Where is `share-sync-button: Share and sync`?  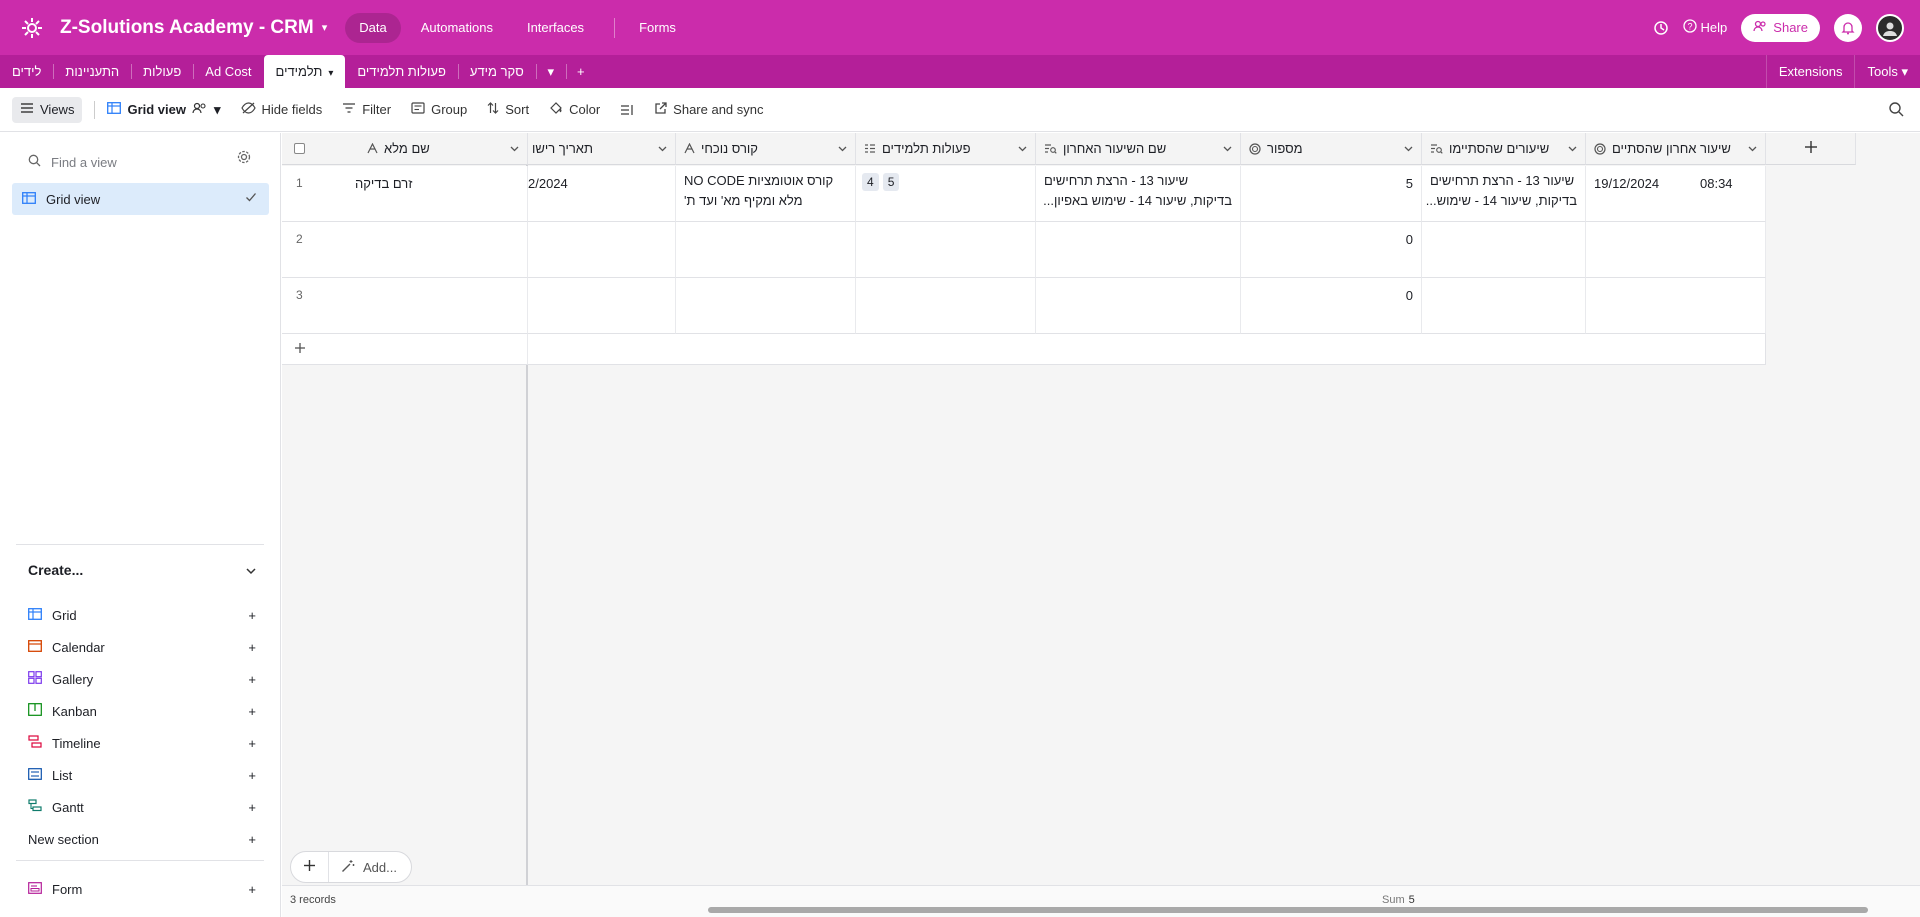
share-sync-button: Share and sync is located at coordinates (709, 109).